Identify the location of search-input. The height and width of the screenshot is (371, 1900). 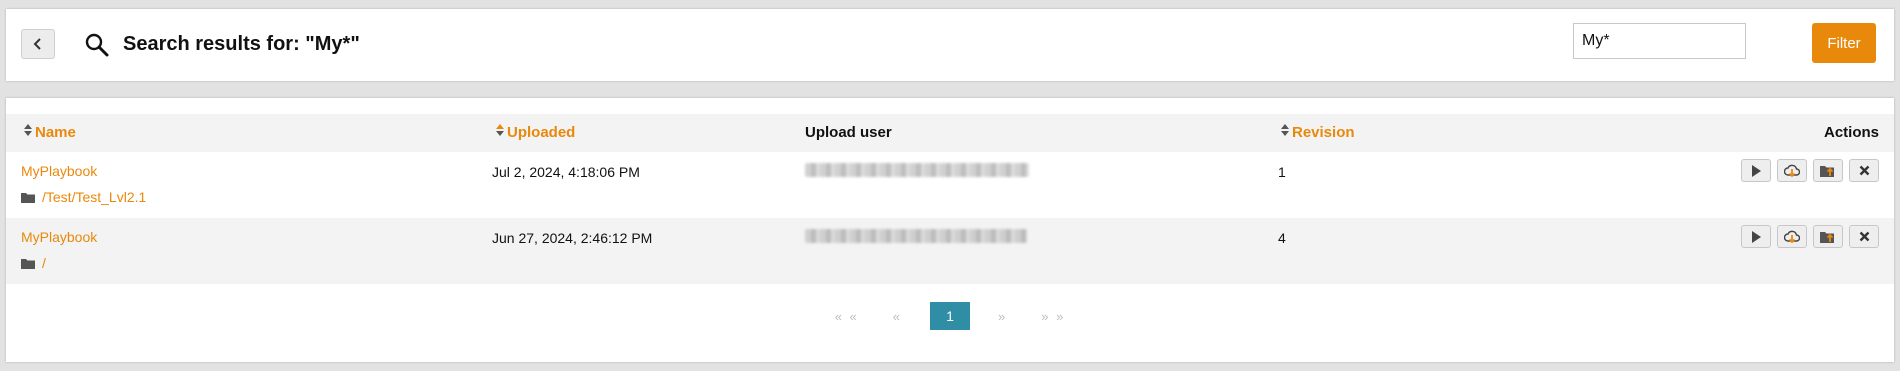
(1659, 41).